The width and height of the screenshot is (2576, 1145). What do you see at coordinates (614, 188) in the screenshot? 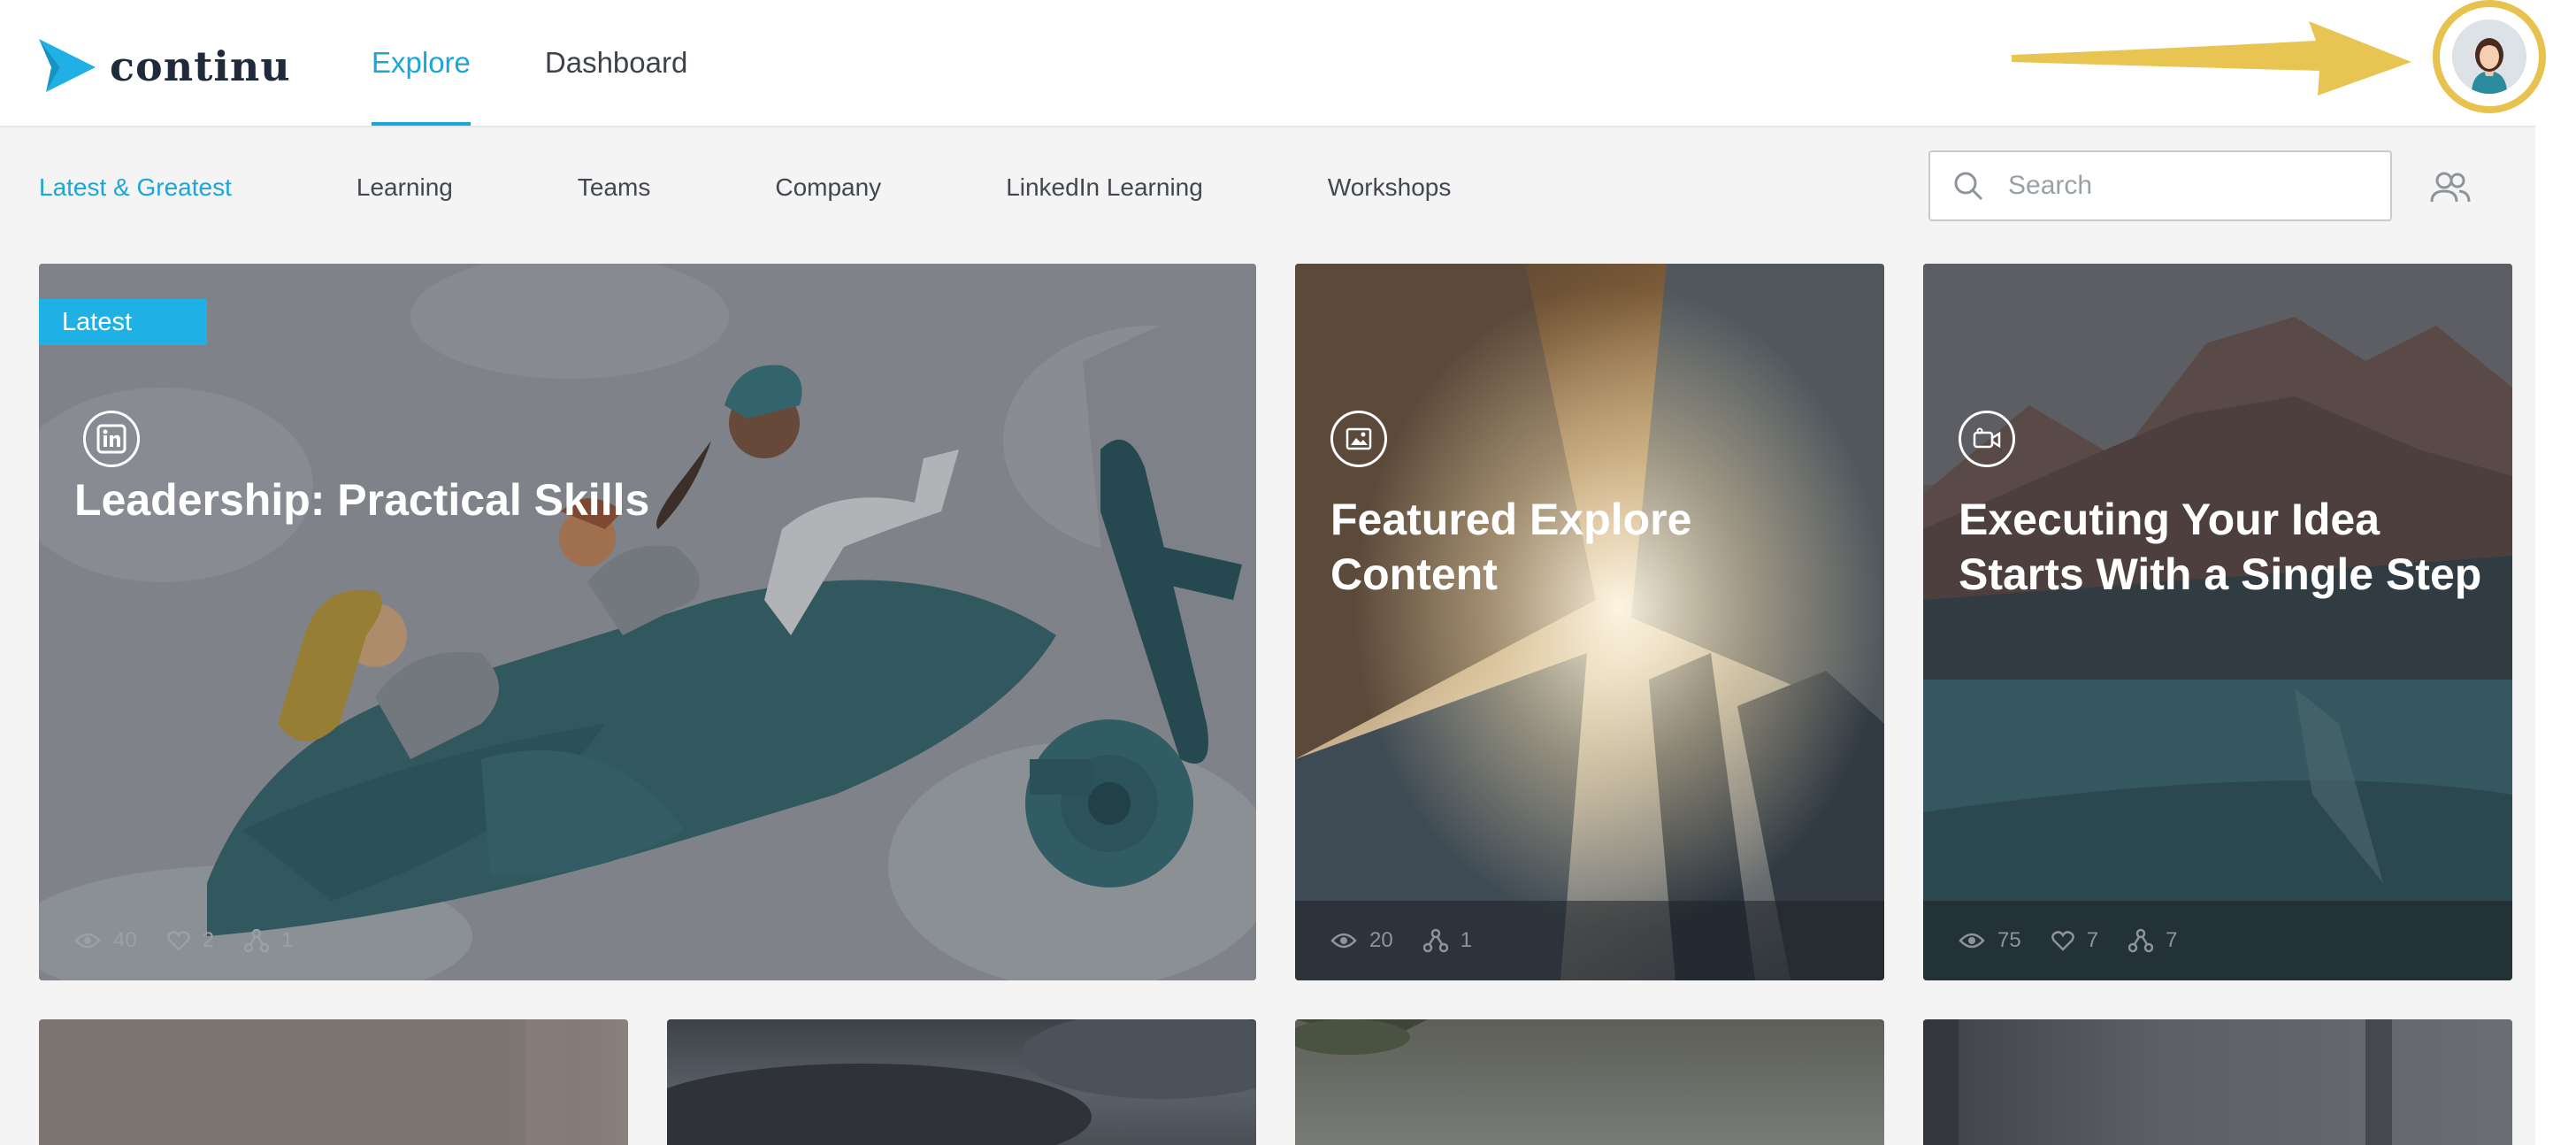
I see `category-teams: Teams` at bounding box center [614, 188].